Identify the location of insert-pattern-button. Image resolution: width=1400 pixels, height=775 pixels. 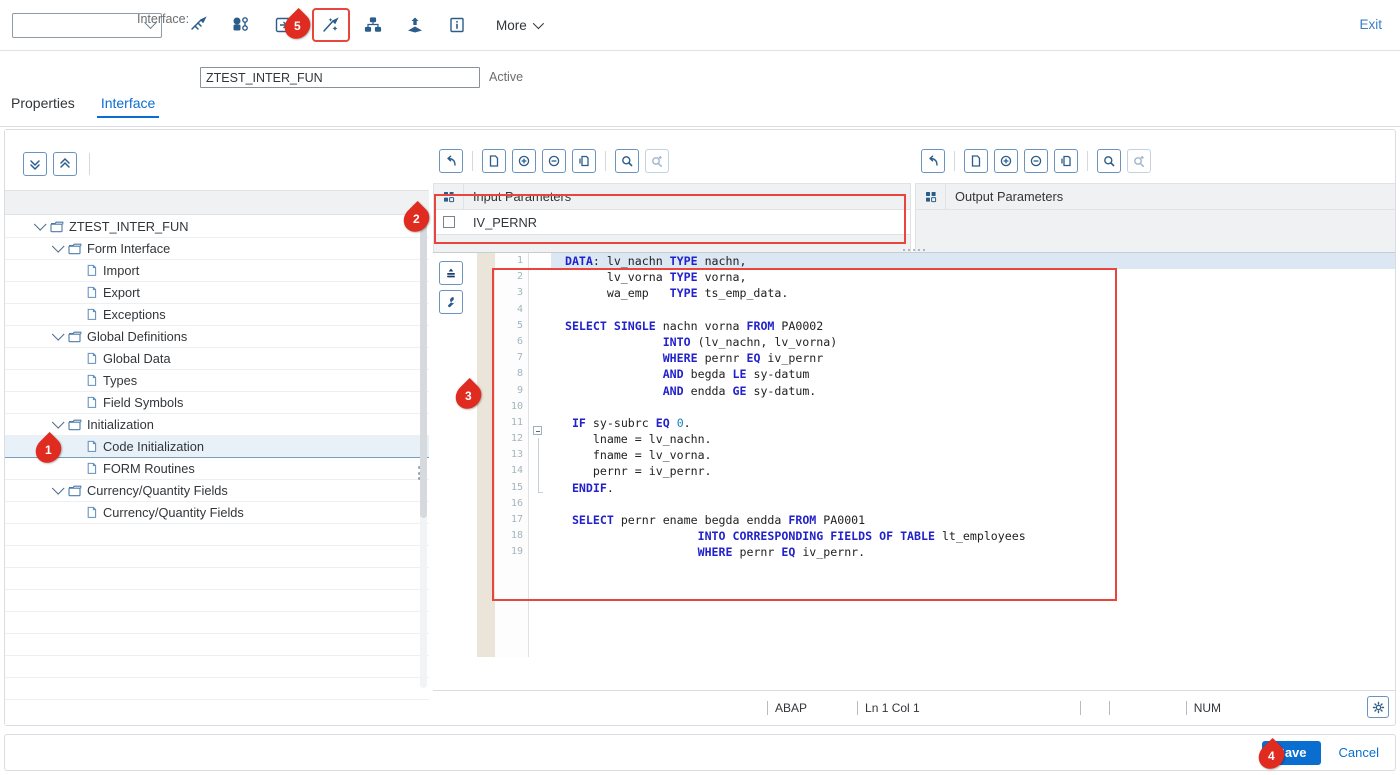
(451, 273).